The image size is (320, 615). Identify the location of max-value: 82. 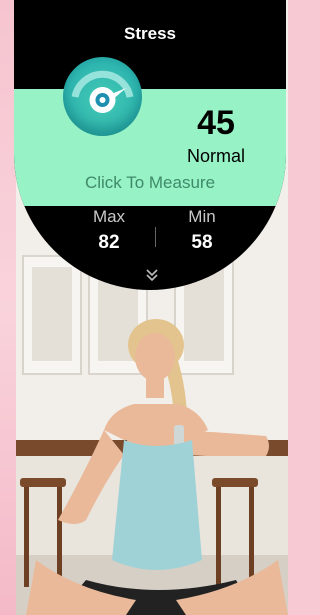
(109, 242).